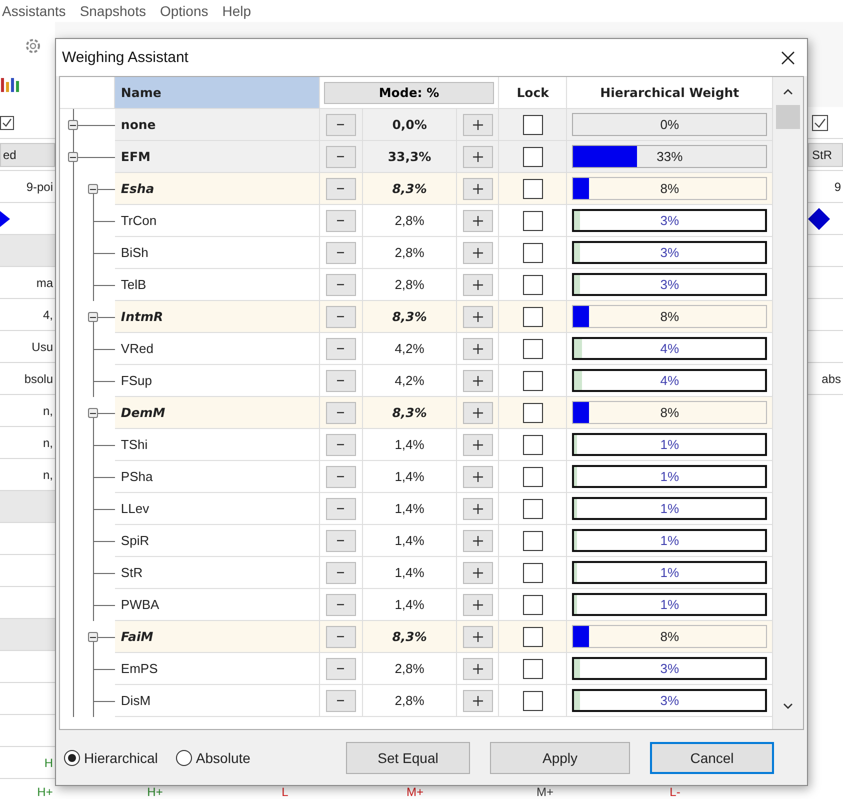 Image resolution: width=843 pixels, height=799 pixels. I want to click on tree-item-label: EFM, so click(135, 156).